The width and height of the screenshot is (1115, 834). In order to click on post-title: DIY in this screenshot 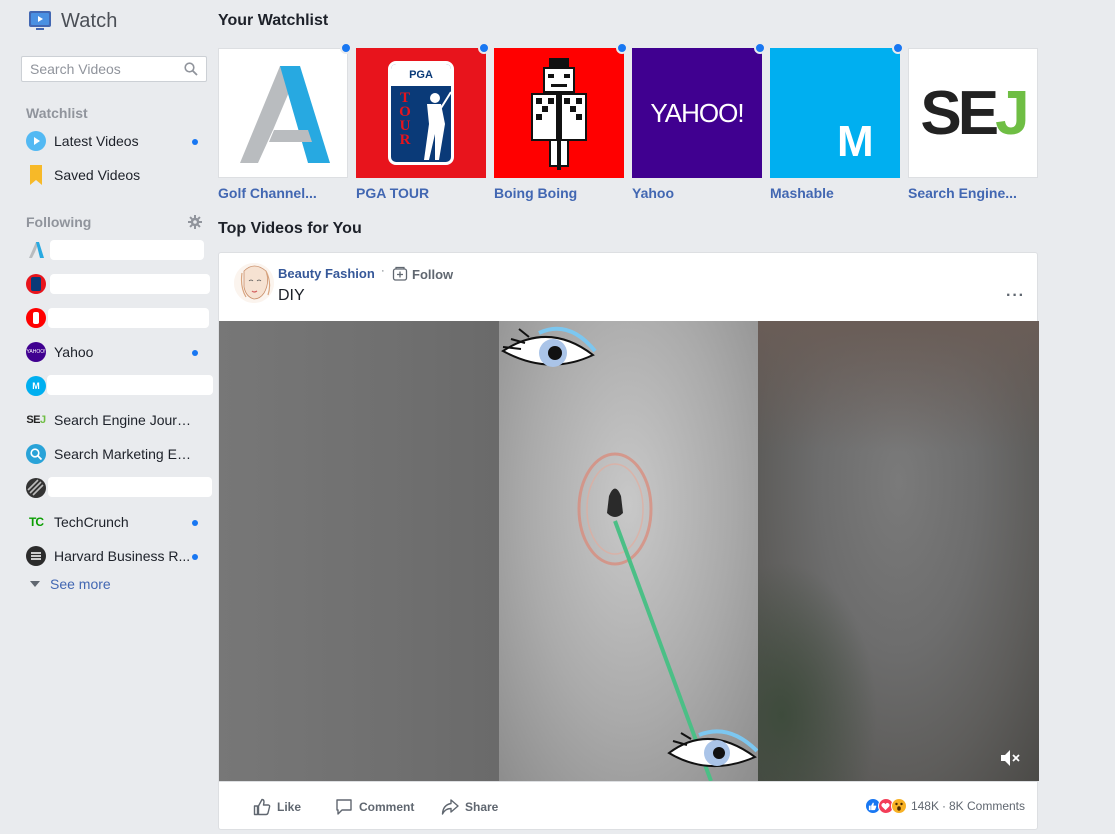, I will do `click(291, 295)`.